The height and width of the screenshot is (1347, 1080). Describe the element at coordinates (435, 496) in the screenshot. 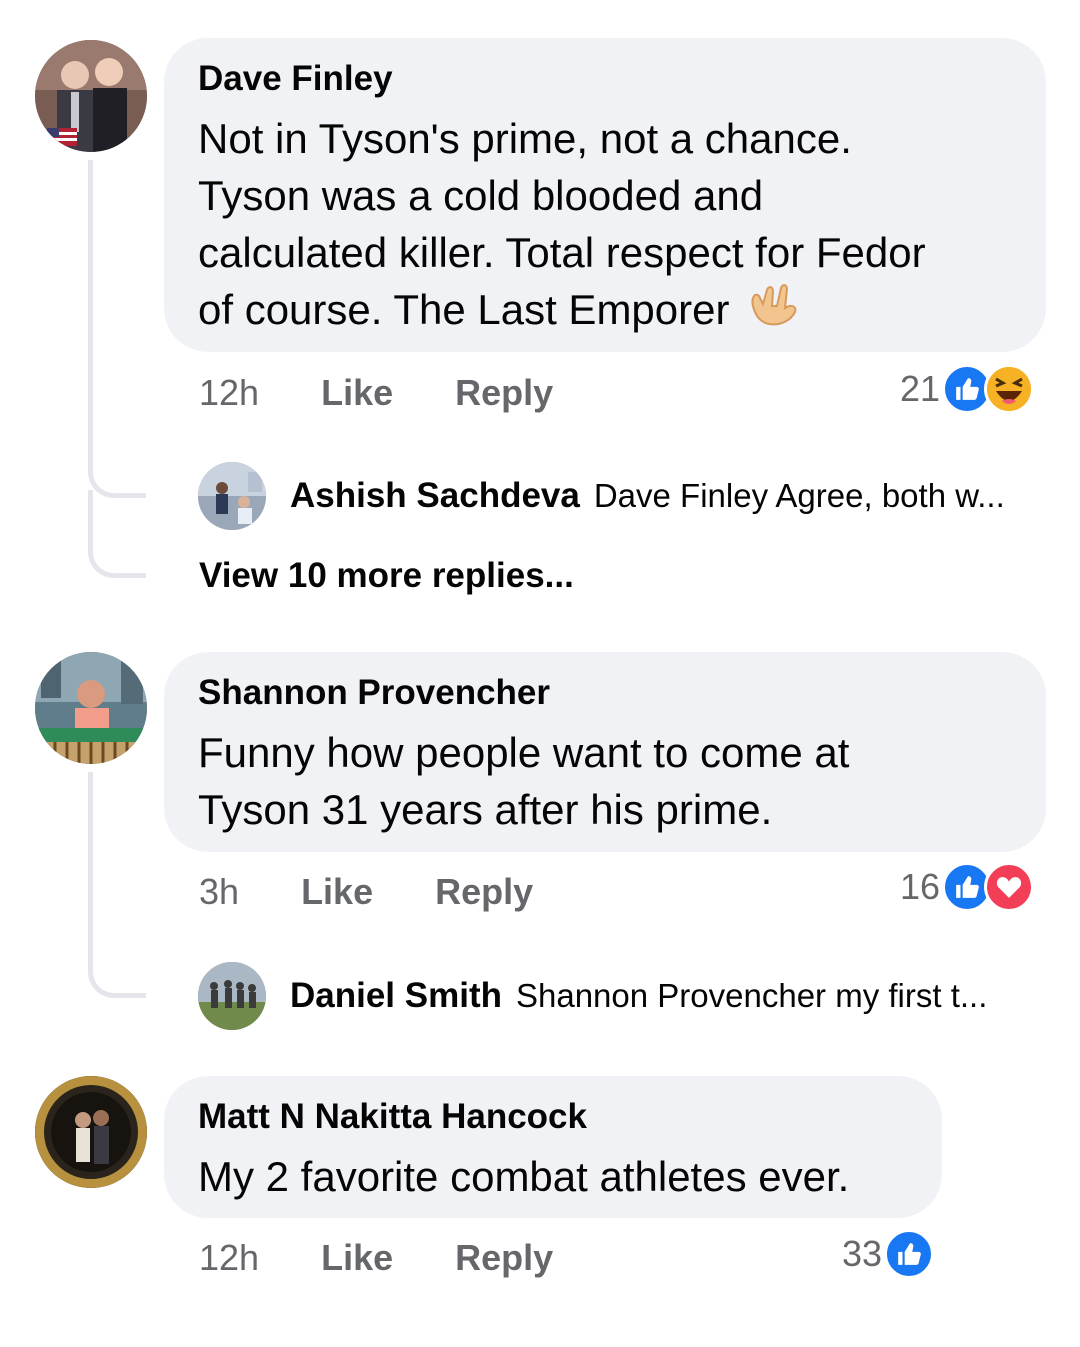

I see `reply-author: Ashish Sachdeva` at that location.